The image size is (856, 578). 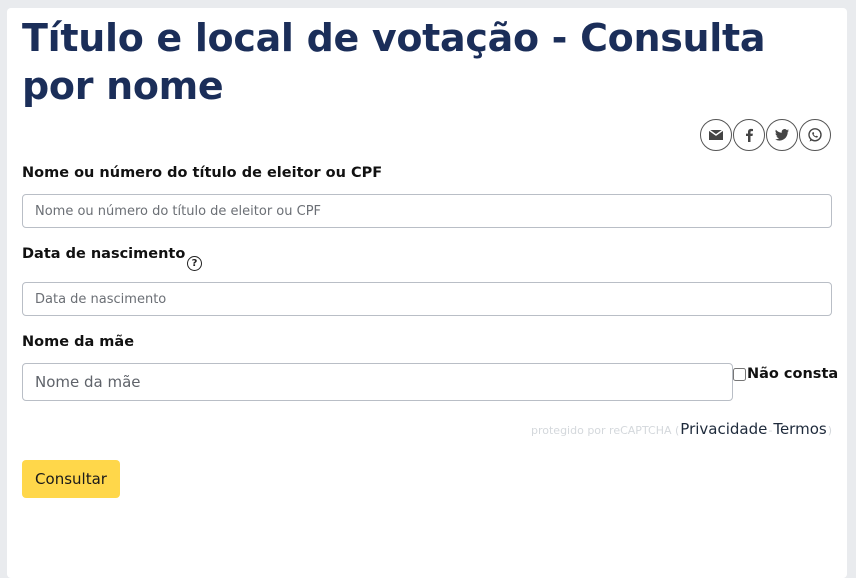 I want to click on whatsapp-icon, so click(x=815, y=135).